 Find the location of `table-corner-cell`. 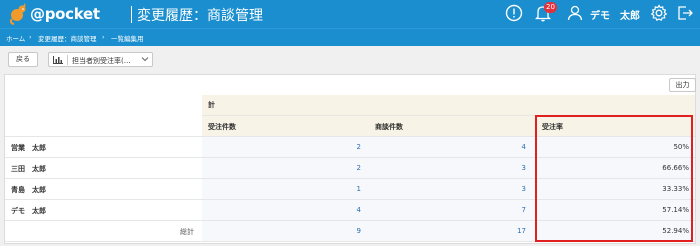

table-corner-cell is located at coordinates (103, 116).